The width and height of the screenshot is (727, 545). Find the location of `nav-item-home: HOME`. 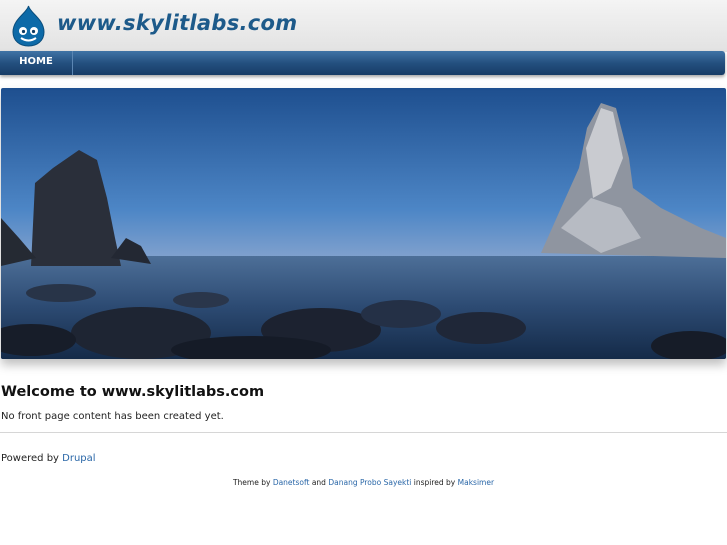

nav-item-home: HOME is located at coordinates (36, 63).